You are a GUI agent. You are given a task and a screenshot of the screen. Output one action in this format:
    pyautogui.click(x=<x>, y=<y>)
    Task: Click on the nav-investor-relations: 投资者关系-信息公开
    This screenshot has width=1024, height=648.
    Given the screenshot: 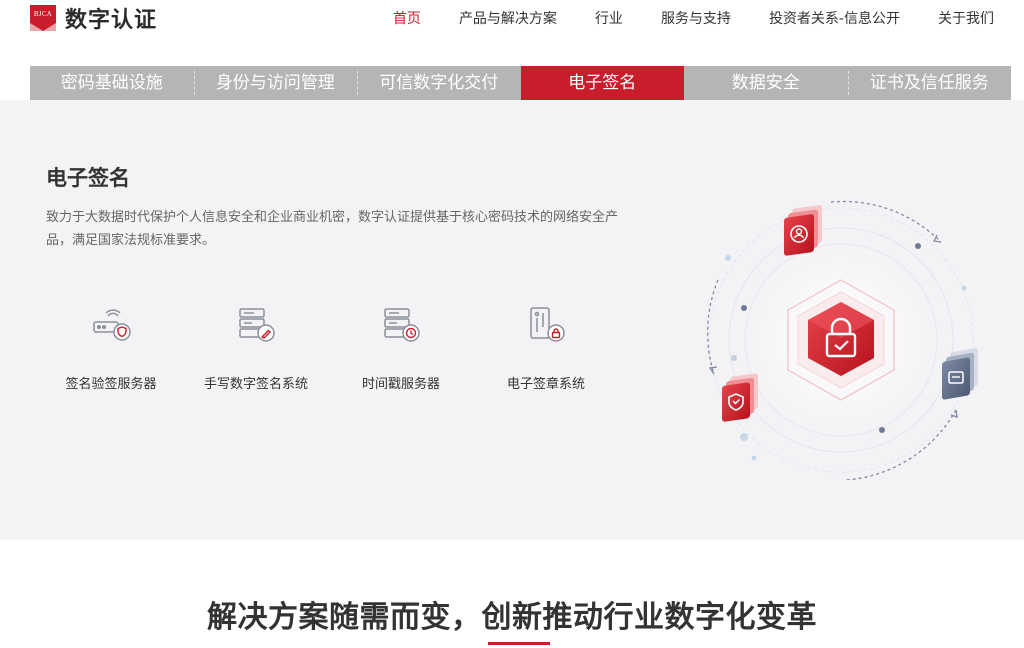 What is the action you would take?
    pyautogui.click(x=834, y=18)
    